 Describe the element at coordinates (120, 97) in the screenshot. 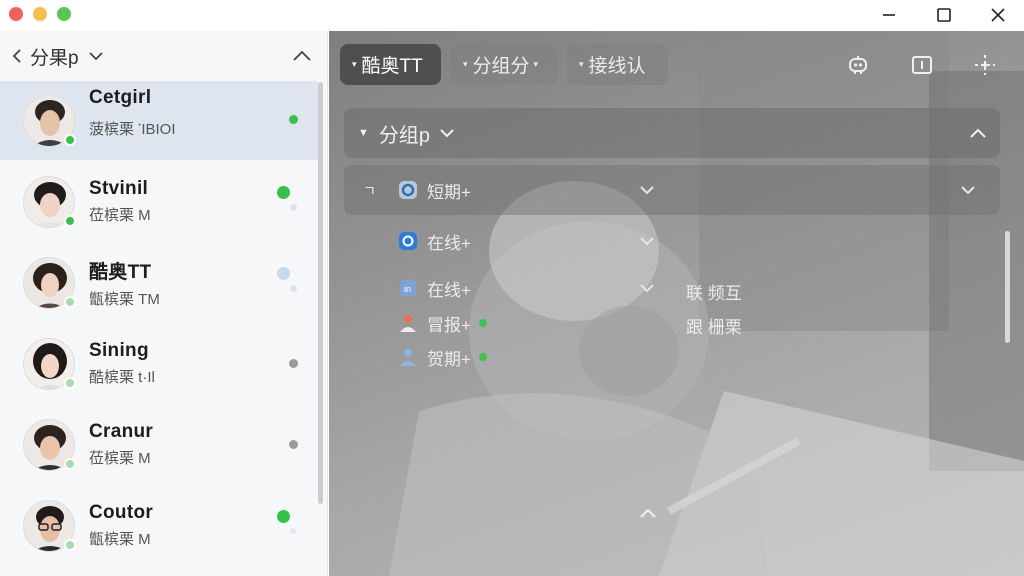

I see `contact-name: Cetgirl` at that location.